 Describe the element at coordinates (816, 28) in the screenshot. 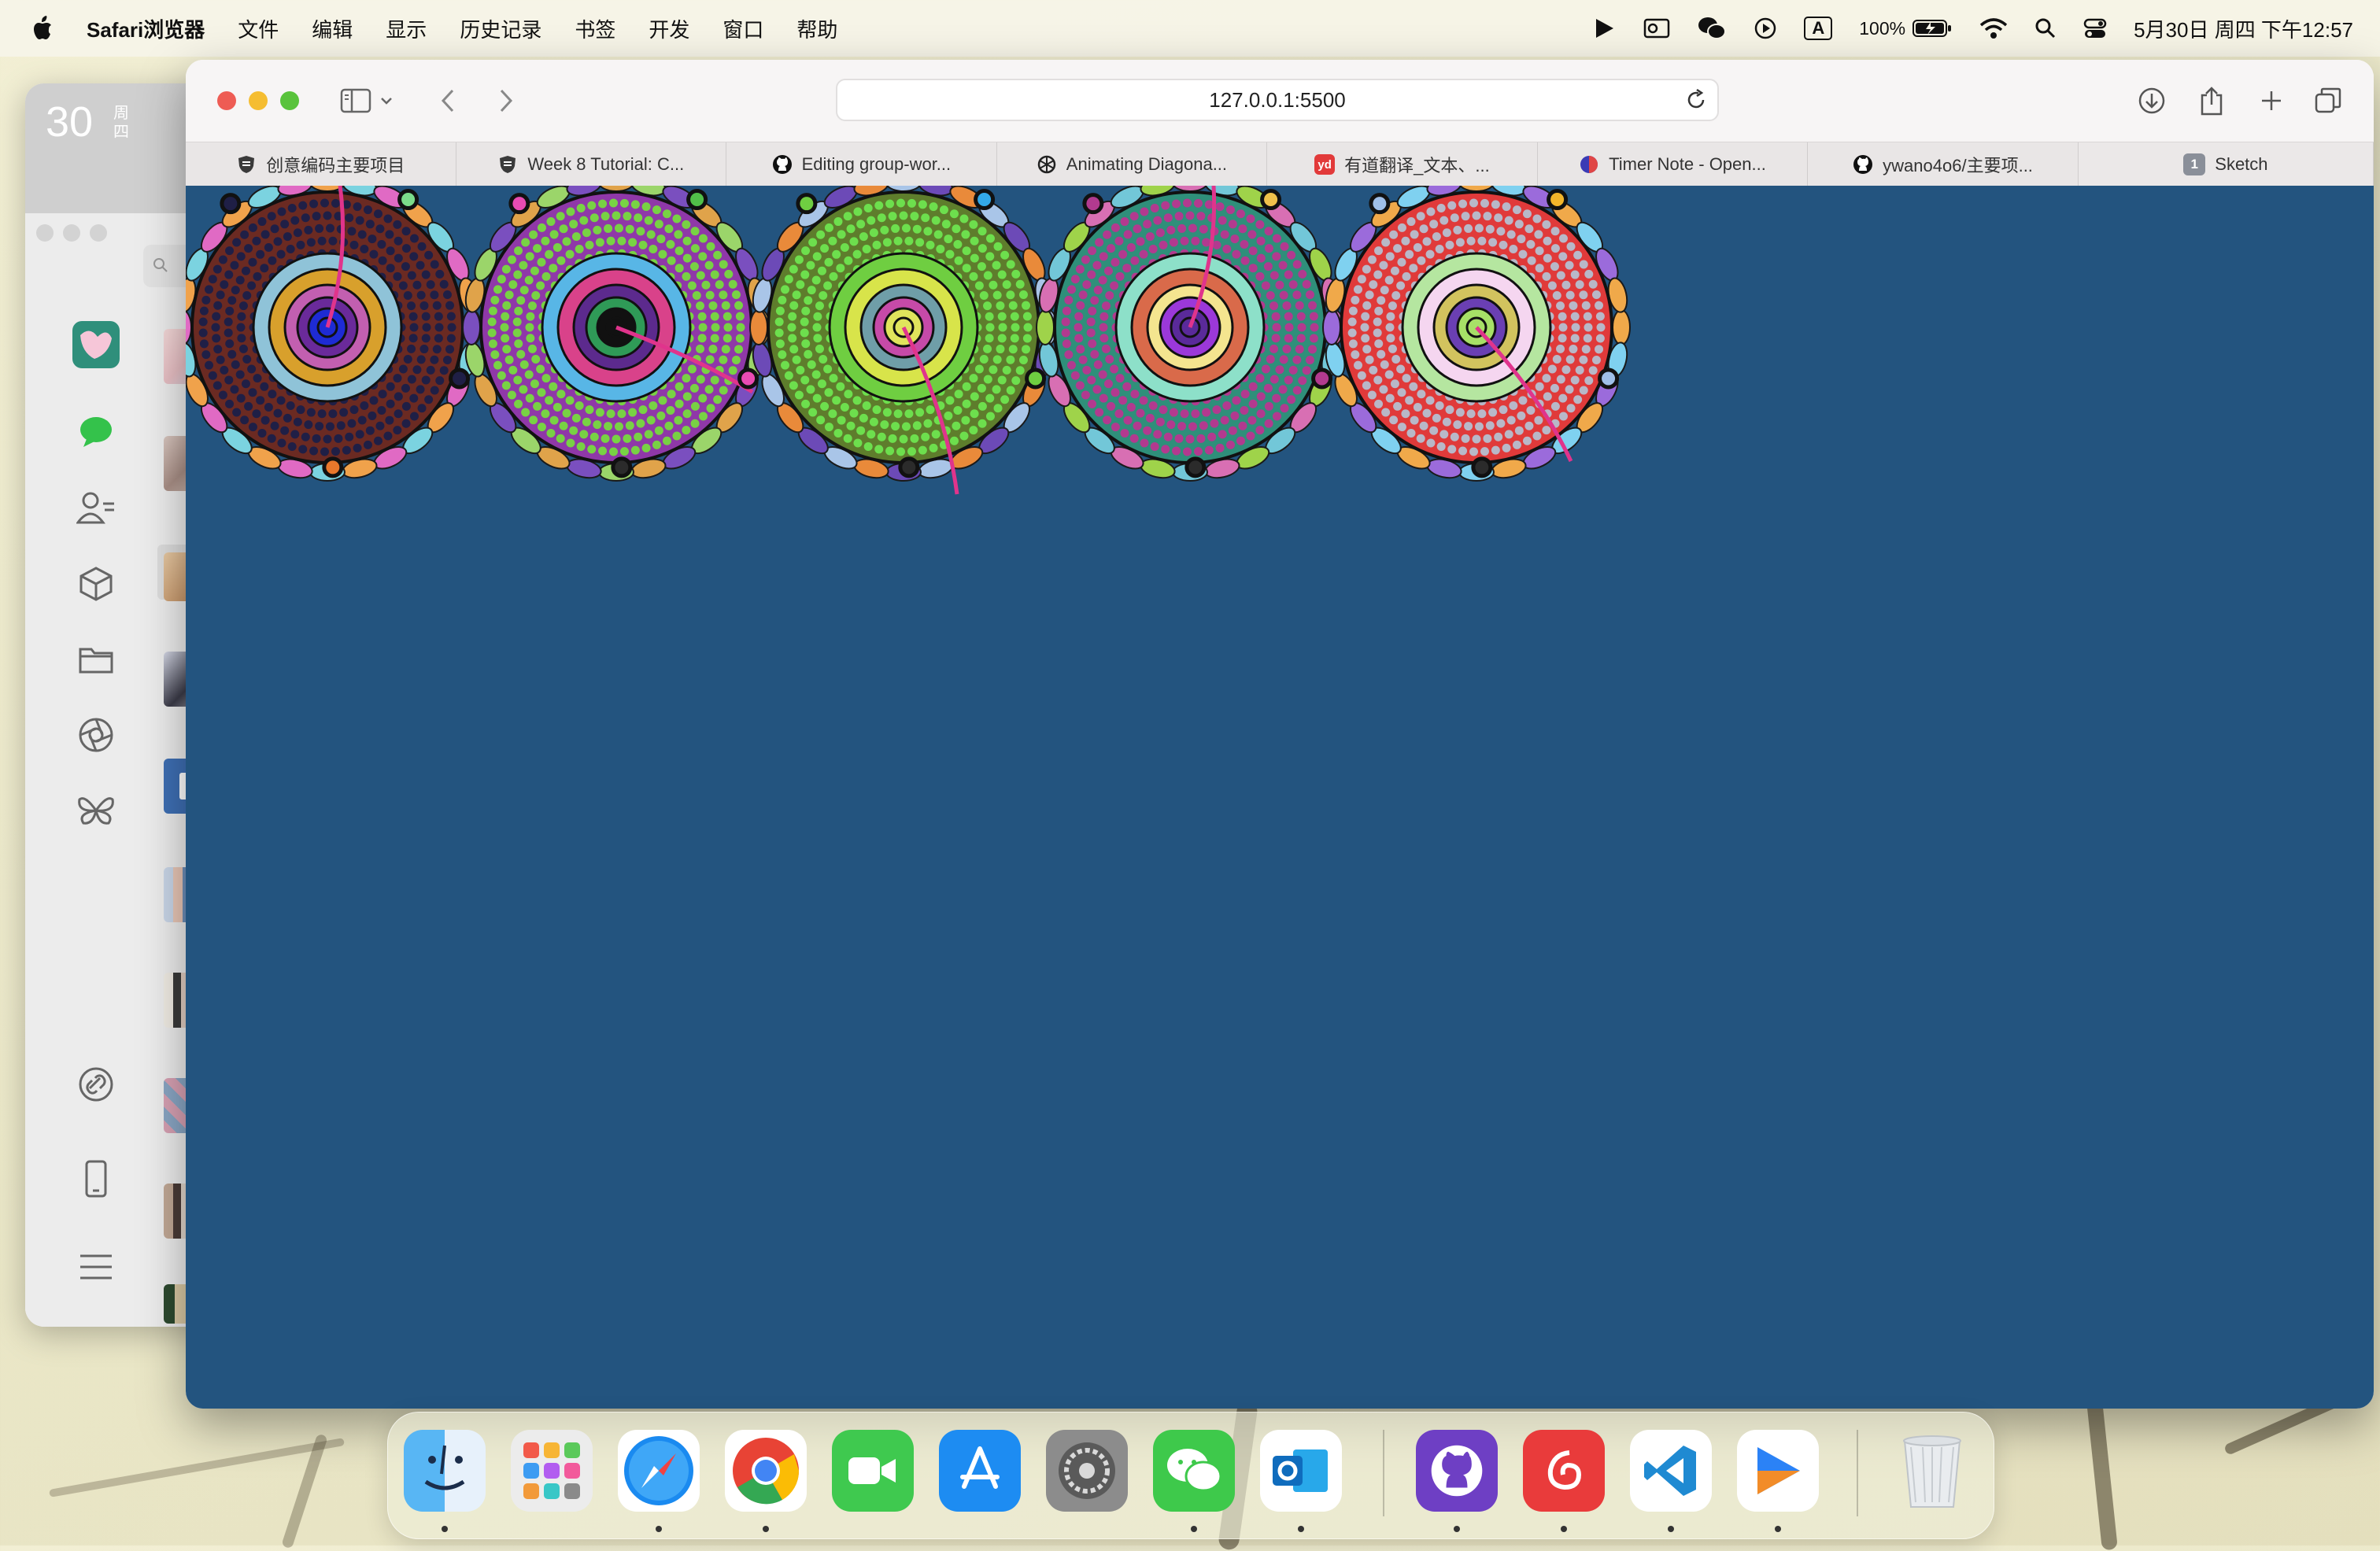

I see `menu-help: 帮助` at that location.